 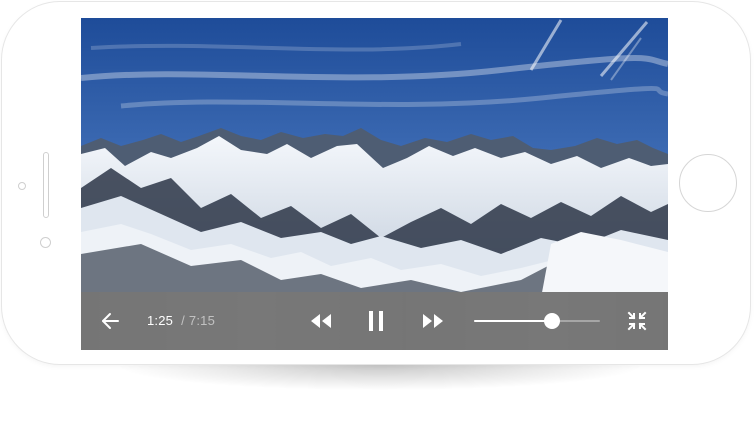 What do you see at coordinates (202, 320) in the screenshot?
I see `total-duration: 7:15` at bounding box center [202, 320].